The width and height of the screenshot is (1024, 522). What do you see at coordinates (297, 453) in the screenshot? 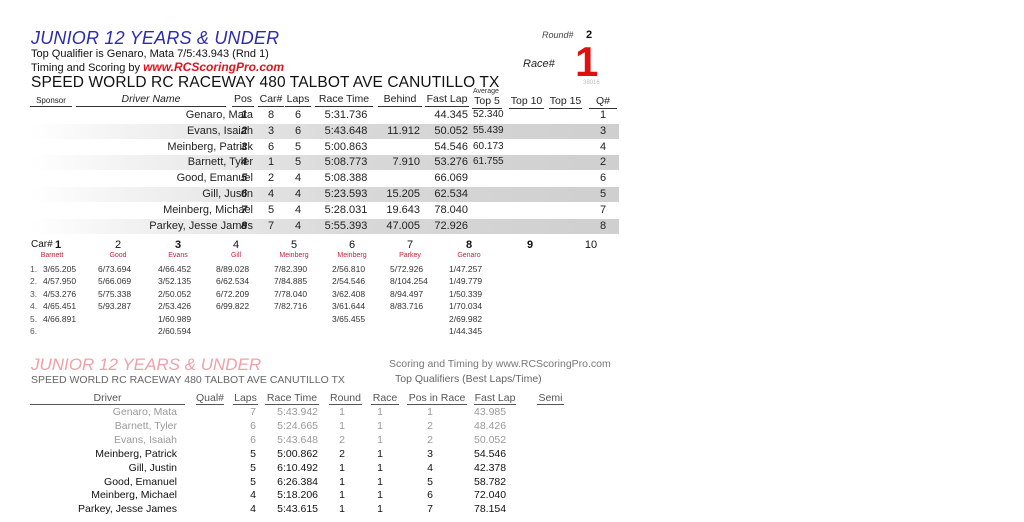
I see `race-time: 5:00.862` at bounding box center [297, 453].